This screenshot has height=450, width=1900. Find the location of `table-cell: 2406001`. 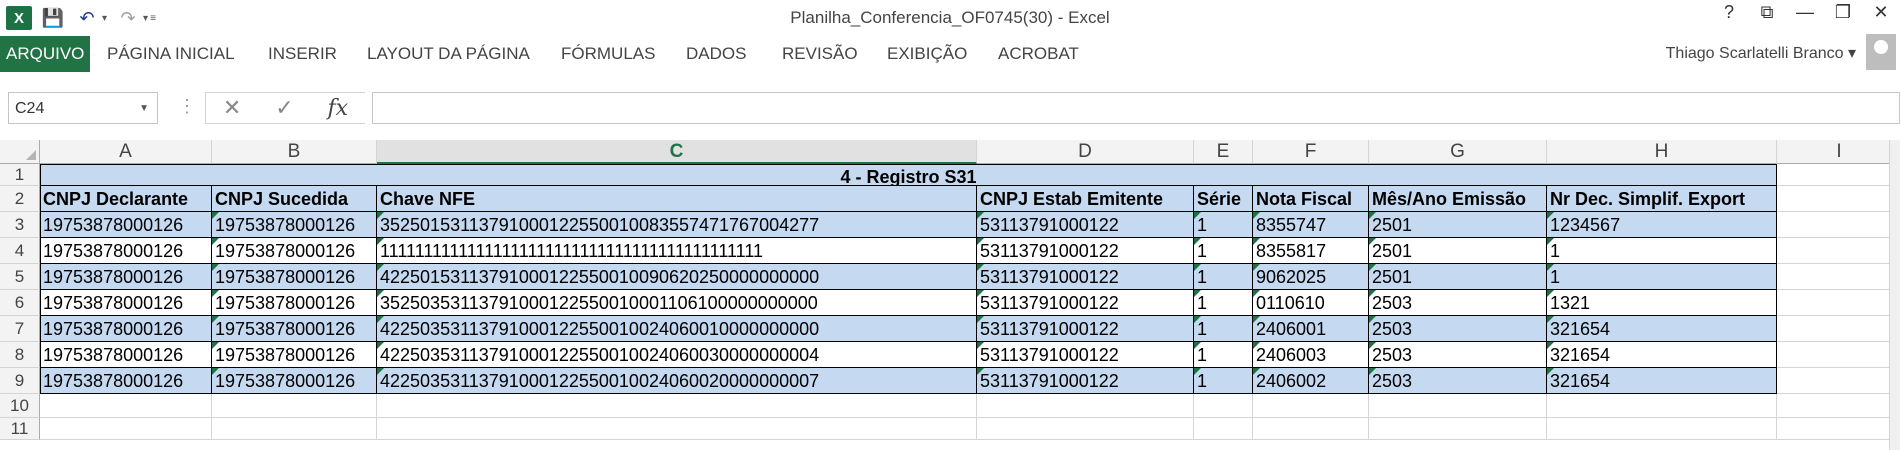

table-cell: 2406001 is located at coordinates (1311, 329).